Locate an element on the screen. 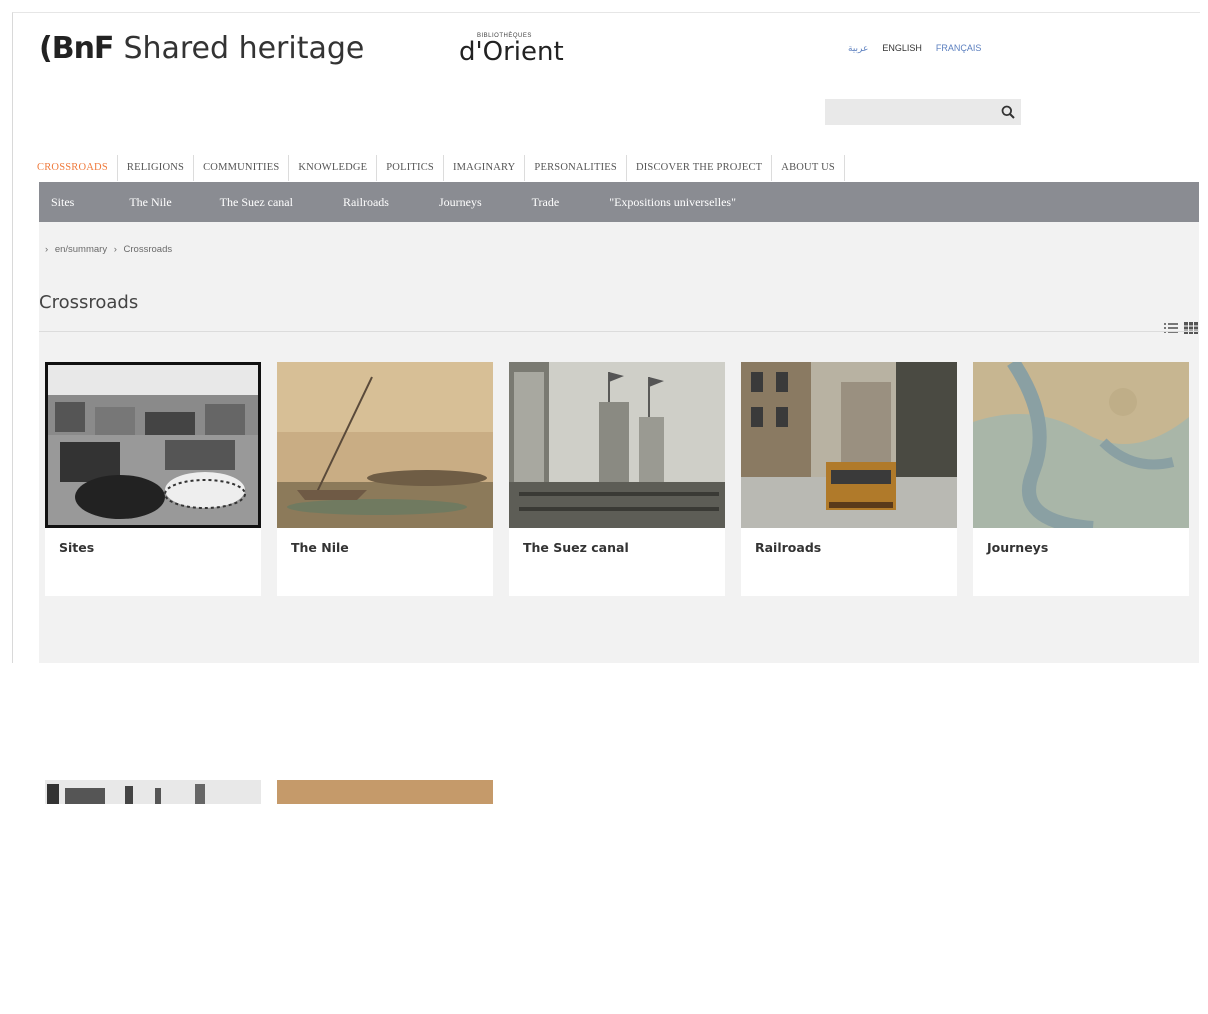 This screenshot has height=1014, width=1208. nav-discover-the-project: DISCOVER THE PROJECT is located at coordinates (699, 168).